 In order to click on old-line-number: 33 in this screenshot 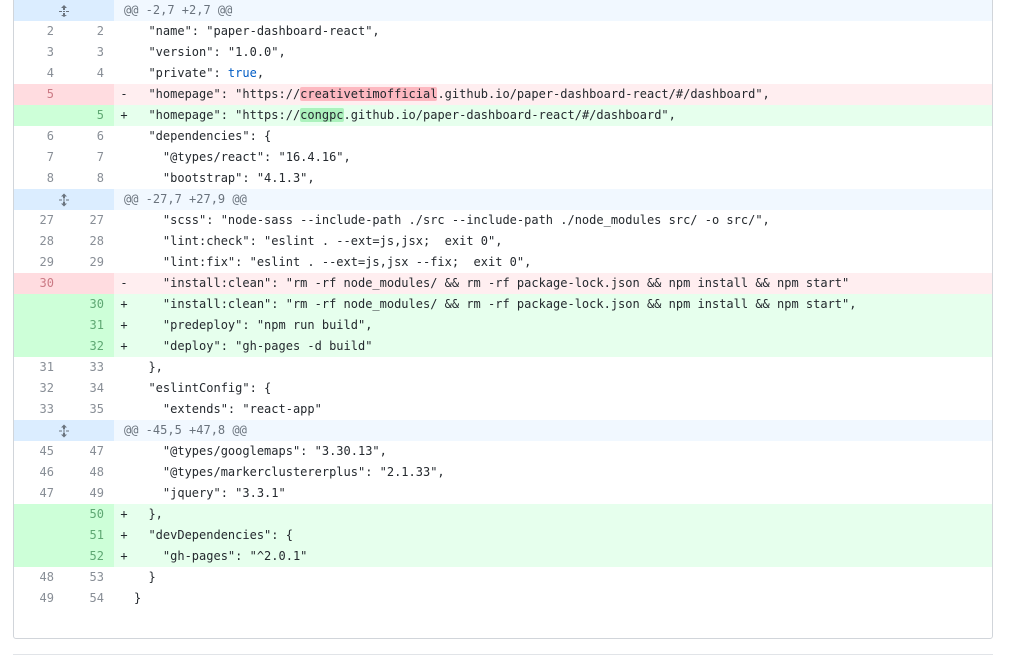, I will do `click(39, 409)`.